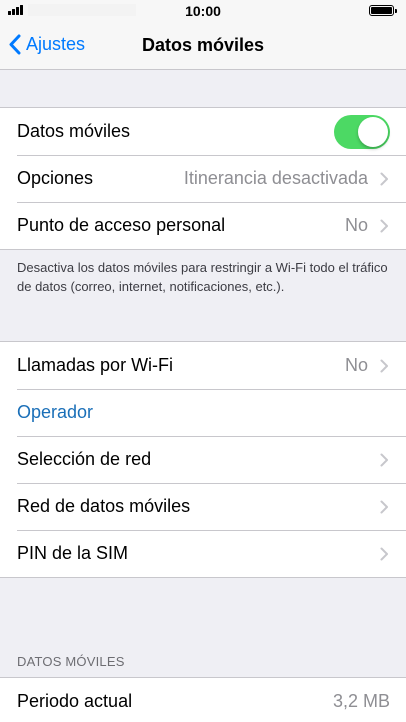  What do you see at coordinates (73, 553) in the screenshot?
I see `sim-pin-label: PIN de la SIM` at bounding box center [73, 553].